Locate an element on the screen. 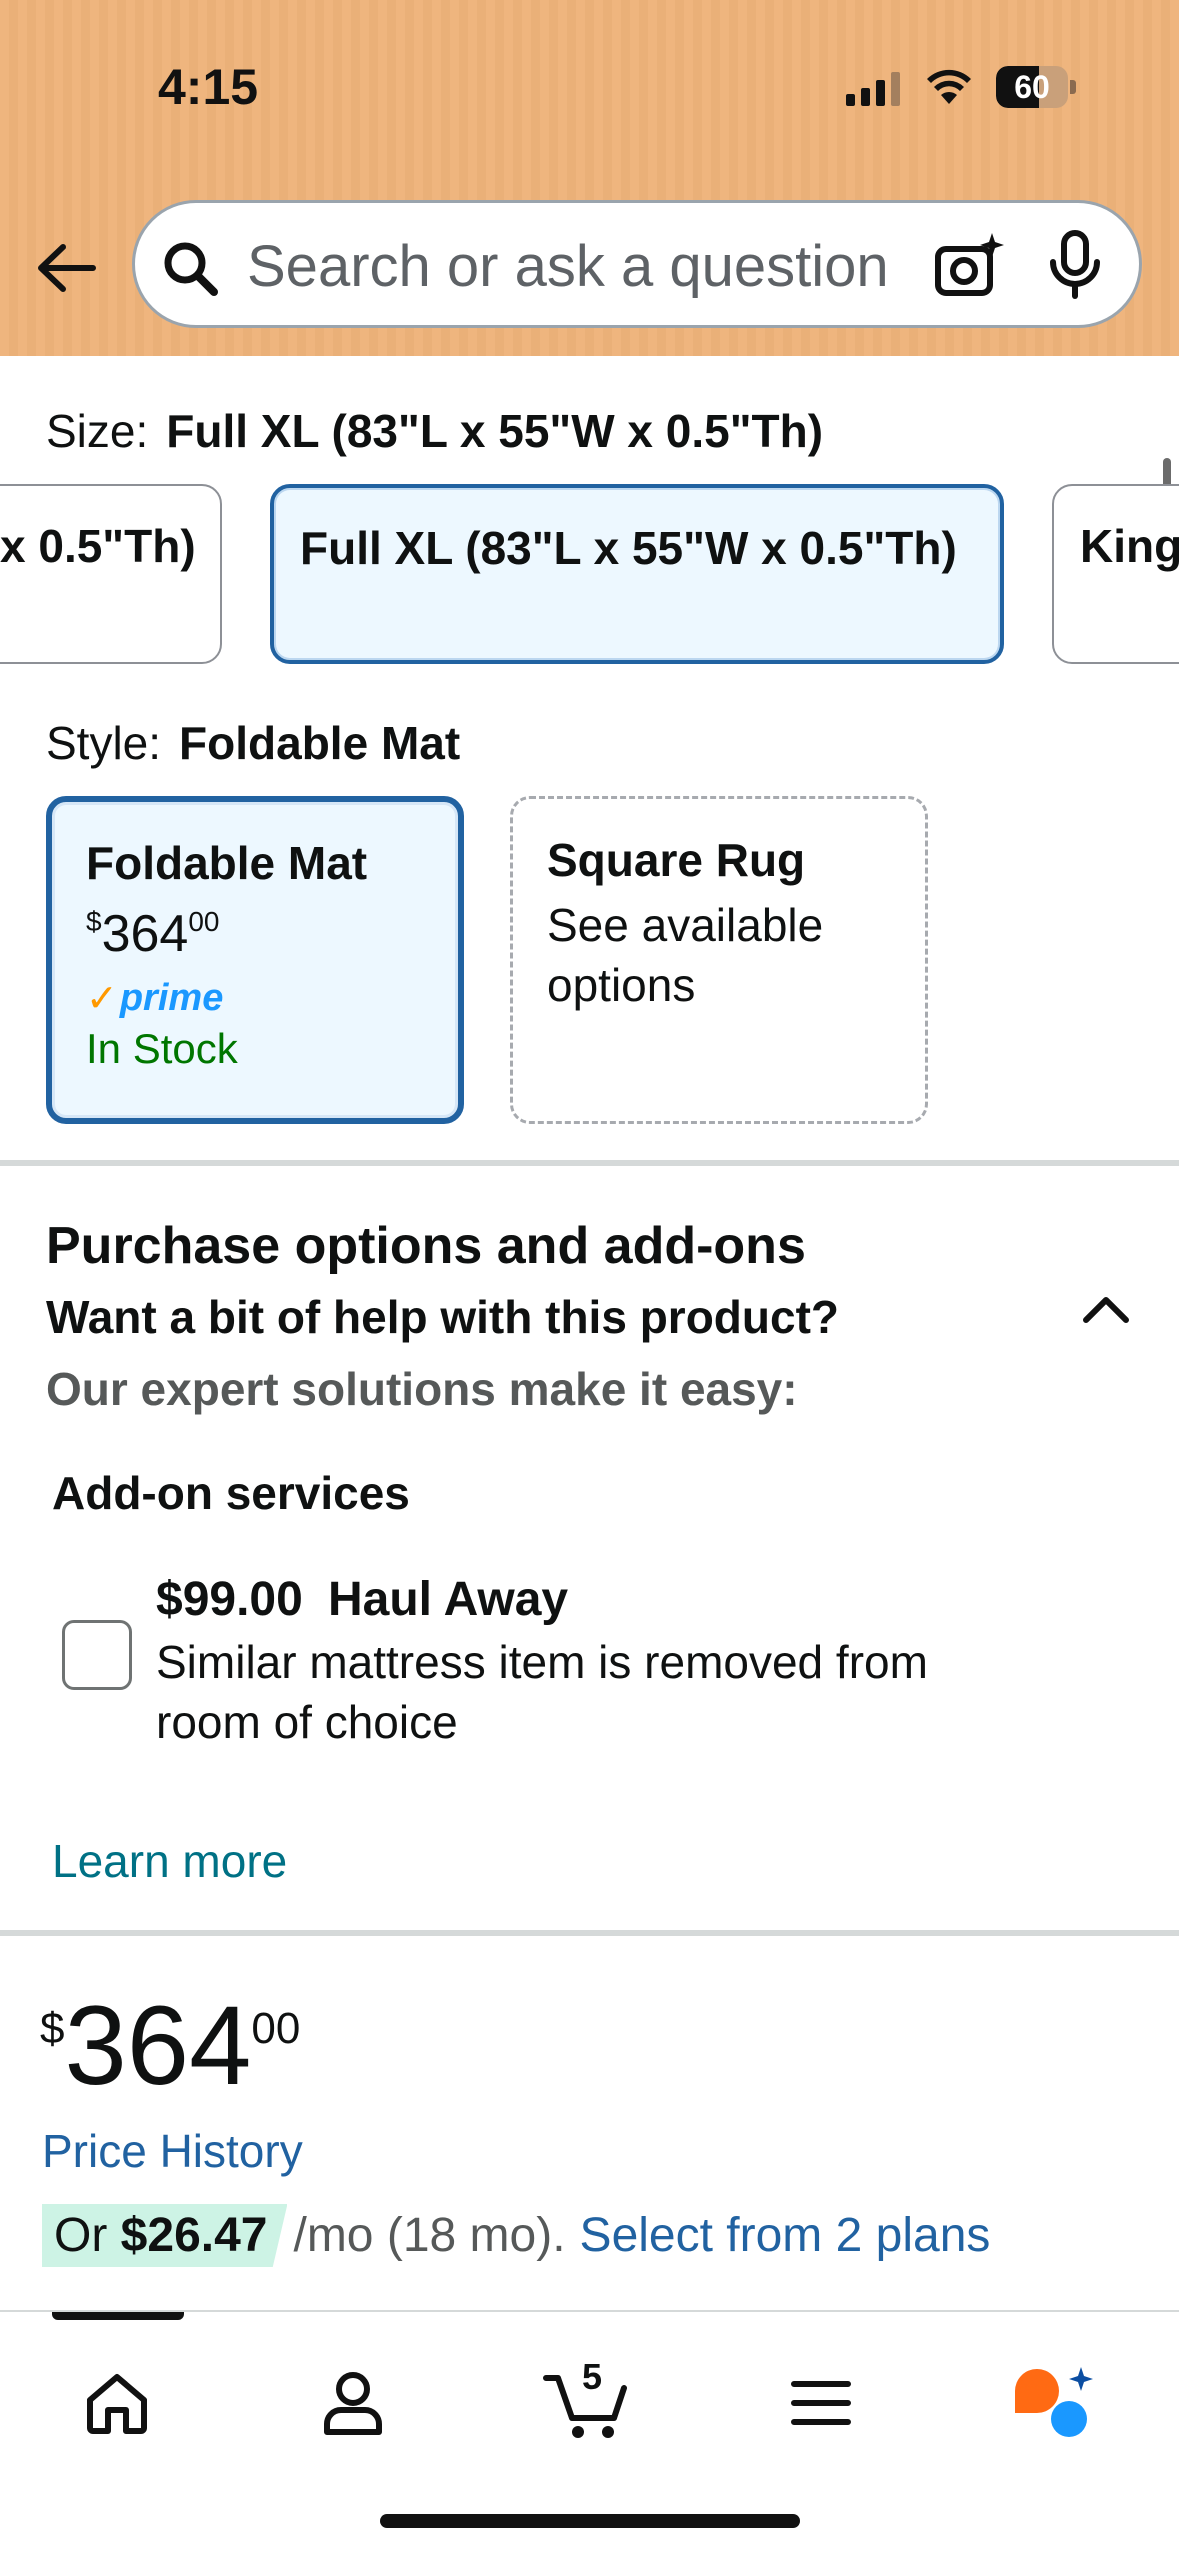 The image size is (1179, 2556). rufus-assistant-icon is located at coordinates (1054, 2402).